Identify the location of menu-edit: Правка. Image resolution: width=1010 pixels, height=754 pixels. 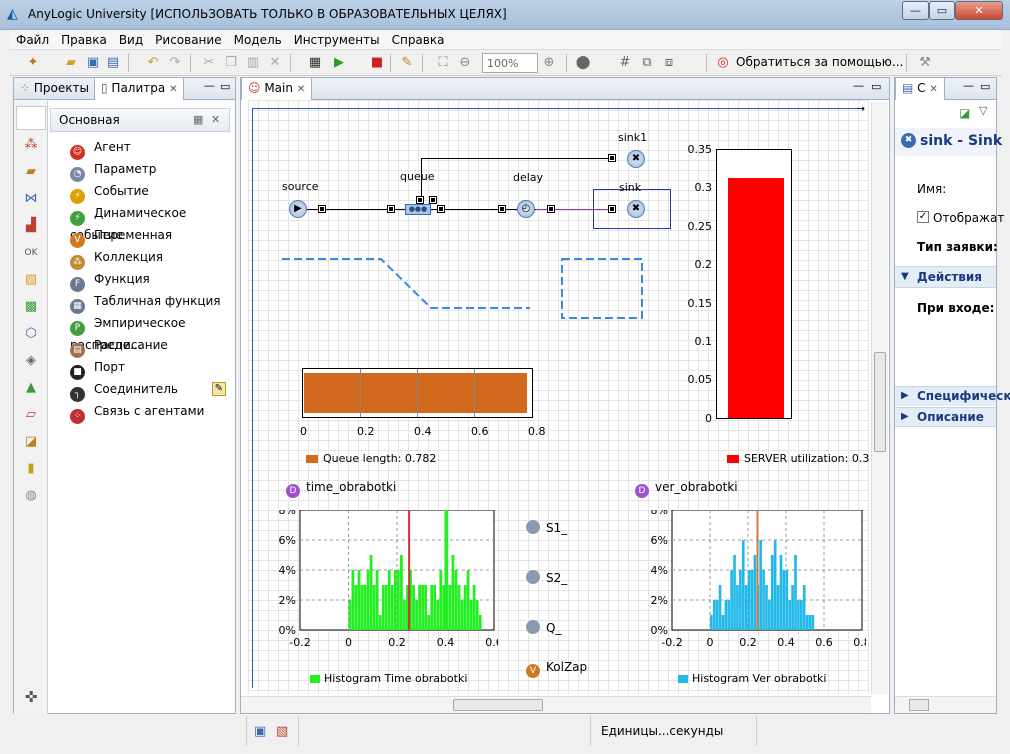
(84, 40).